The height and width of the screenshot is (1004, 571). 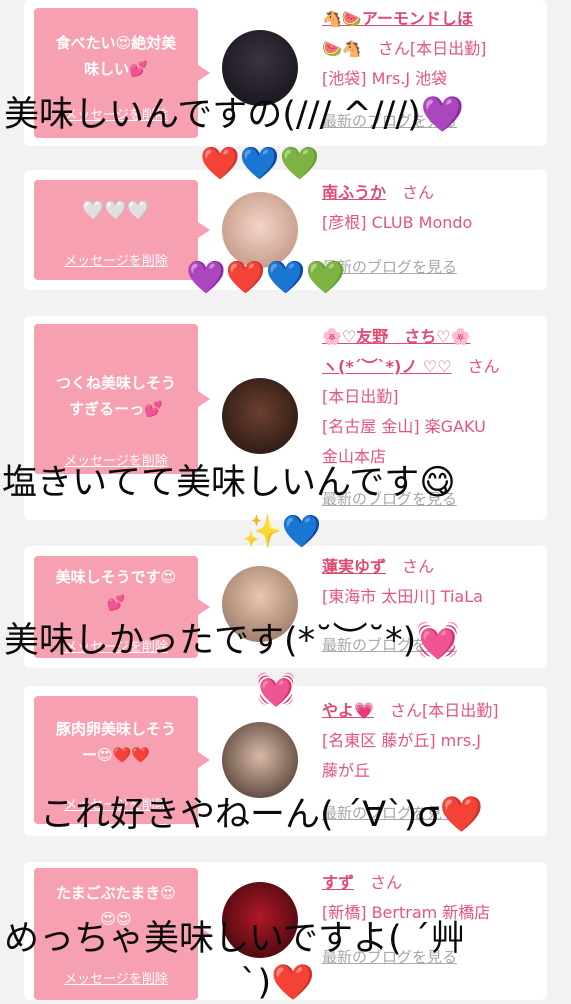 What do you see at coordinates (116, 43) in the screenshot?
I see `message-text: 食べたい😍絶対美` at bounding box center [116, 43].